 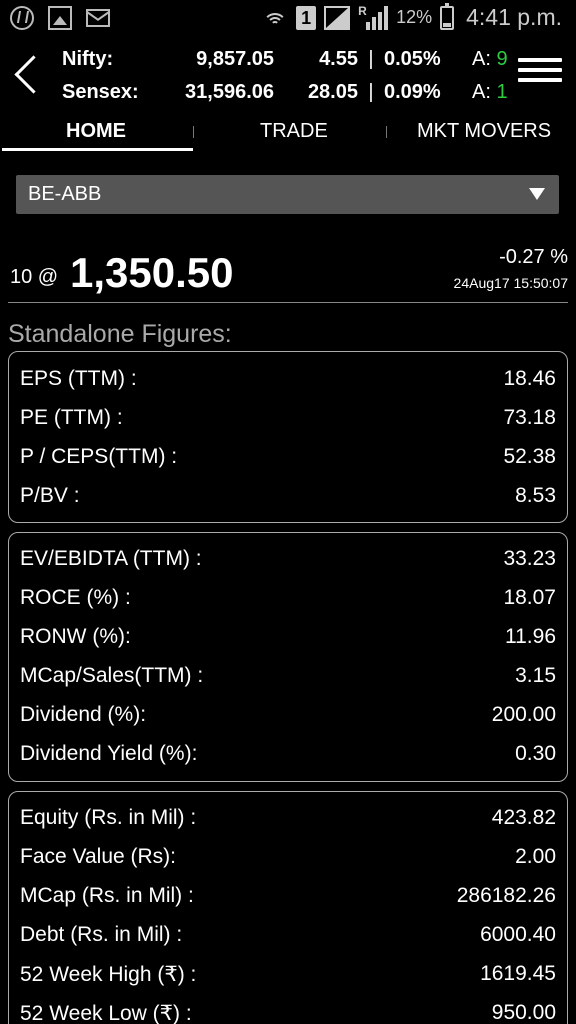 What do you see at coordinates (97, 149) in the screenshot?
I see `active-tab-indicator` at bounding box center [97, 149].